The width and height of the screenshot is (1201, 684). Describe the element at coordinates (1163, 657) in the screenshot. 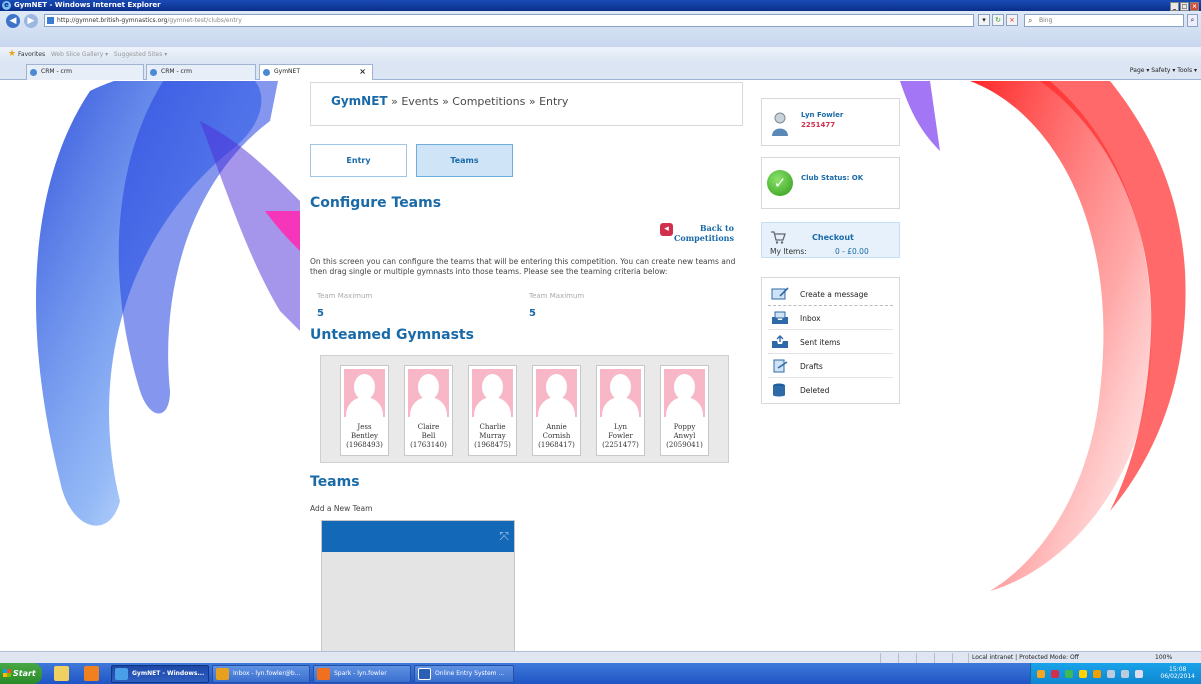

I see `zoom-level: 100%` at that location.